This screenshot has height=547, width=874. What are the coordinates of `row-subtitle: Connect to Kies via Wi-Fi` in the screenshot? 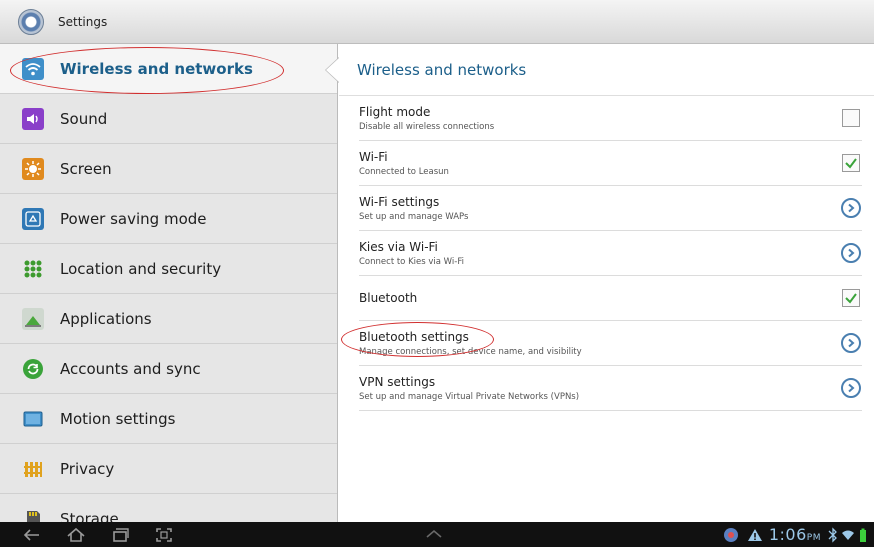 It's located at (411, 261).